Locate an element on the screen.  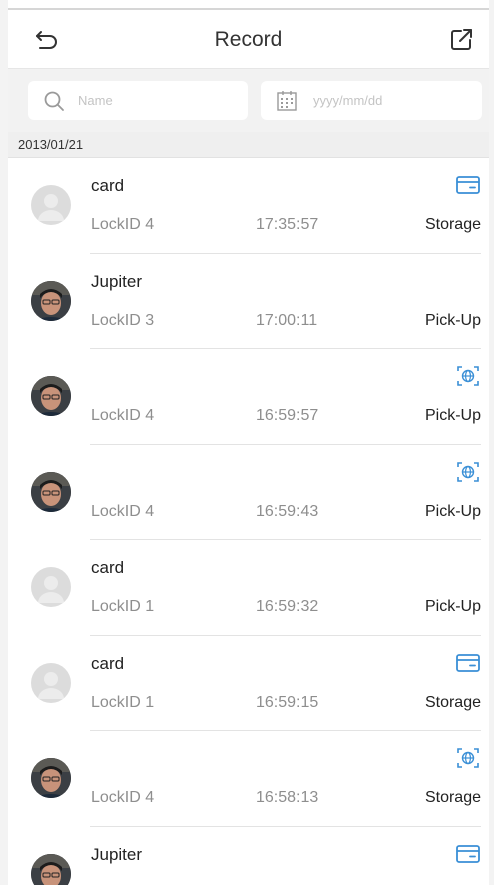
record-row: card LockID 1 16:59:15 Storage is located at coordinates (248, 683).